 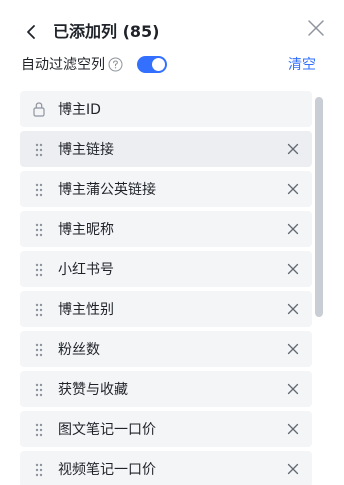 I want to click on panel-title: 已添加列 (85), so click(x=106, y=31).